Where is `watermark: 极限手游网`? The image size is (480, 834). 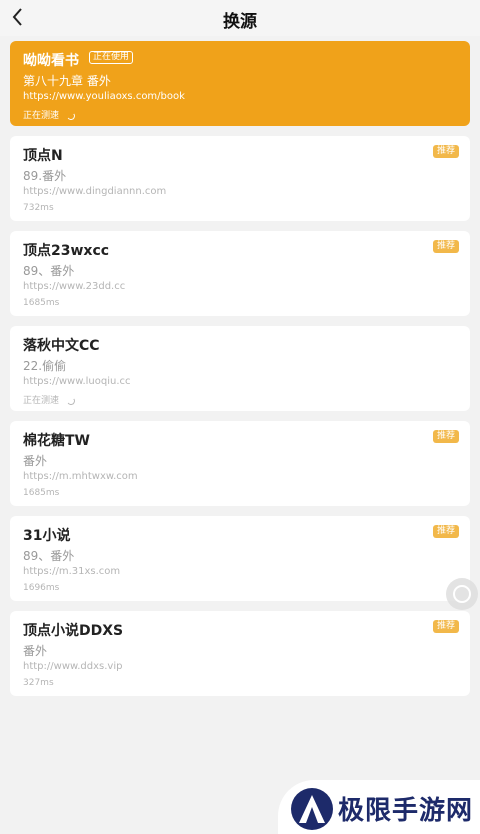 watermark: 极限手游网 is located at coordinates (379, 807).